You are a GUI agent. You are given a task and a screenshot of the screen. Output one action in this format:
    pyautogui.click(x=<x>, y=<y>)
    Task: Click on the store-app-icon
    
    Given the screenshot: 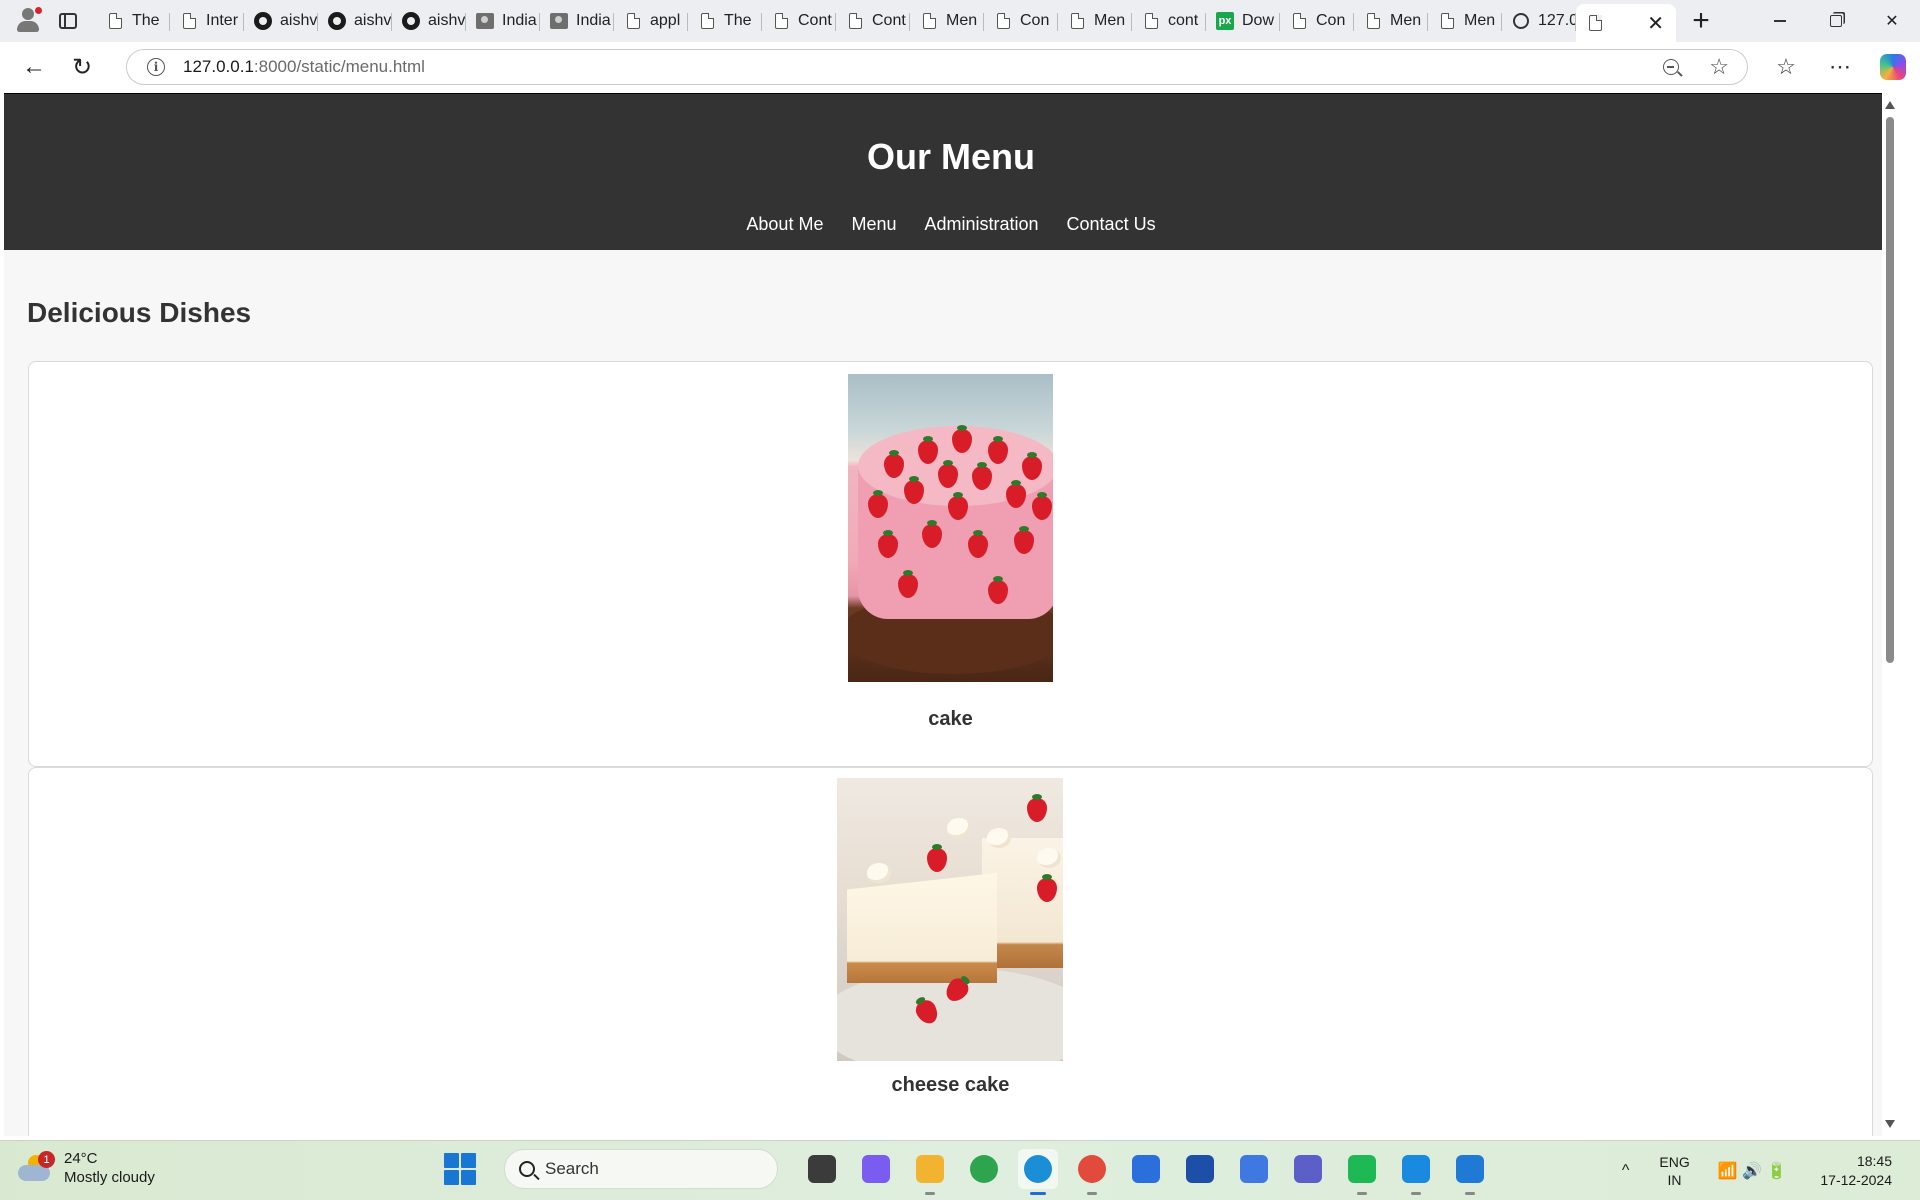 What is the action you would take?
    pyautogui.click(x=1146, y=1169)
    